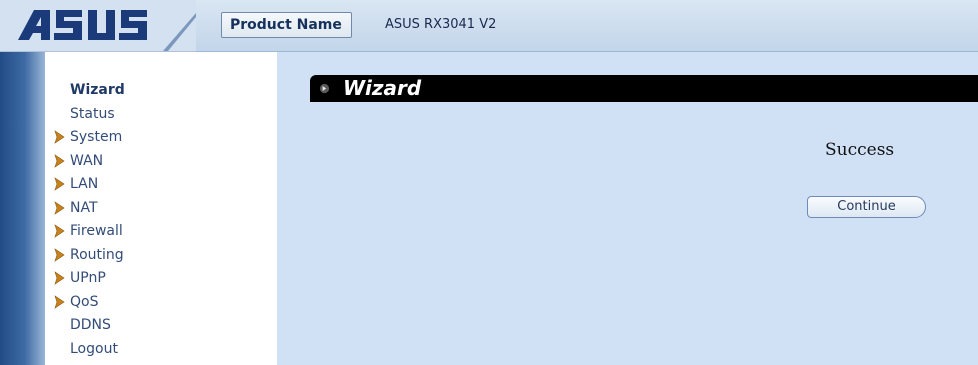 This screenshot has height=365, width=978. I want to click on sidebar-item-label: Wizard, so click(97, 90).